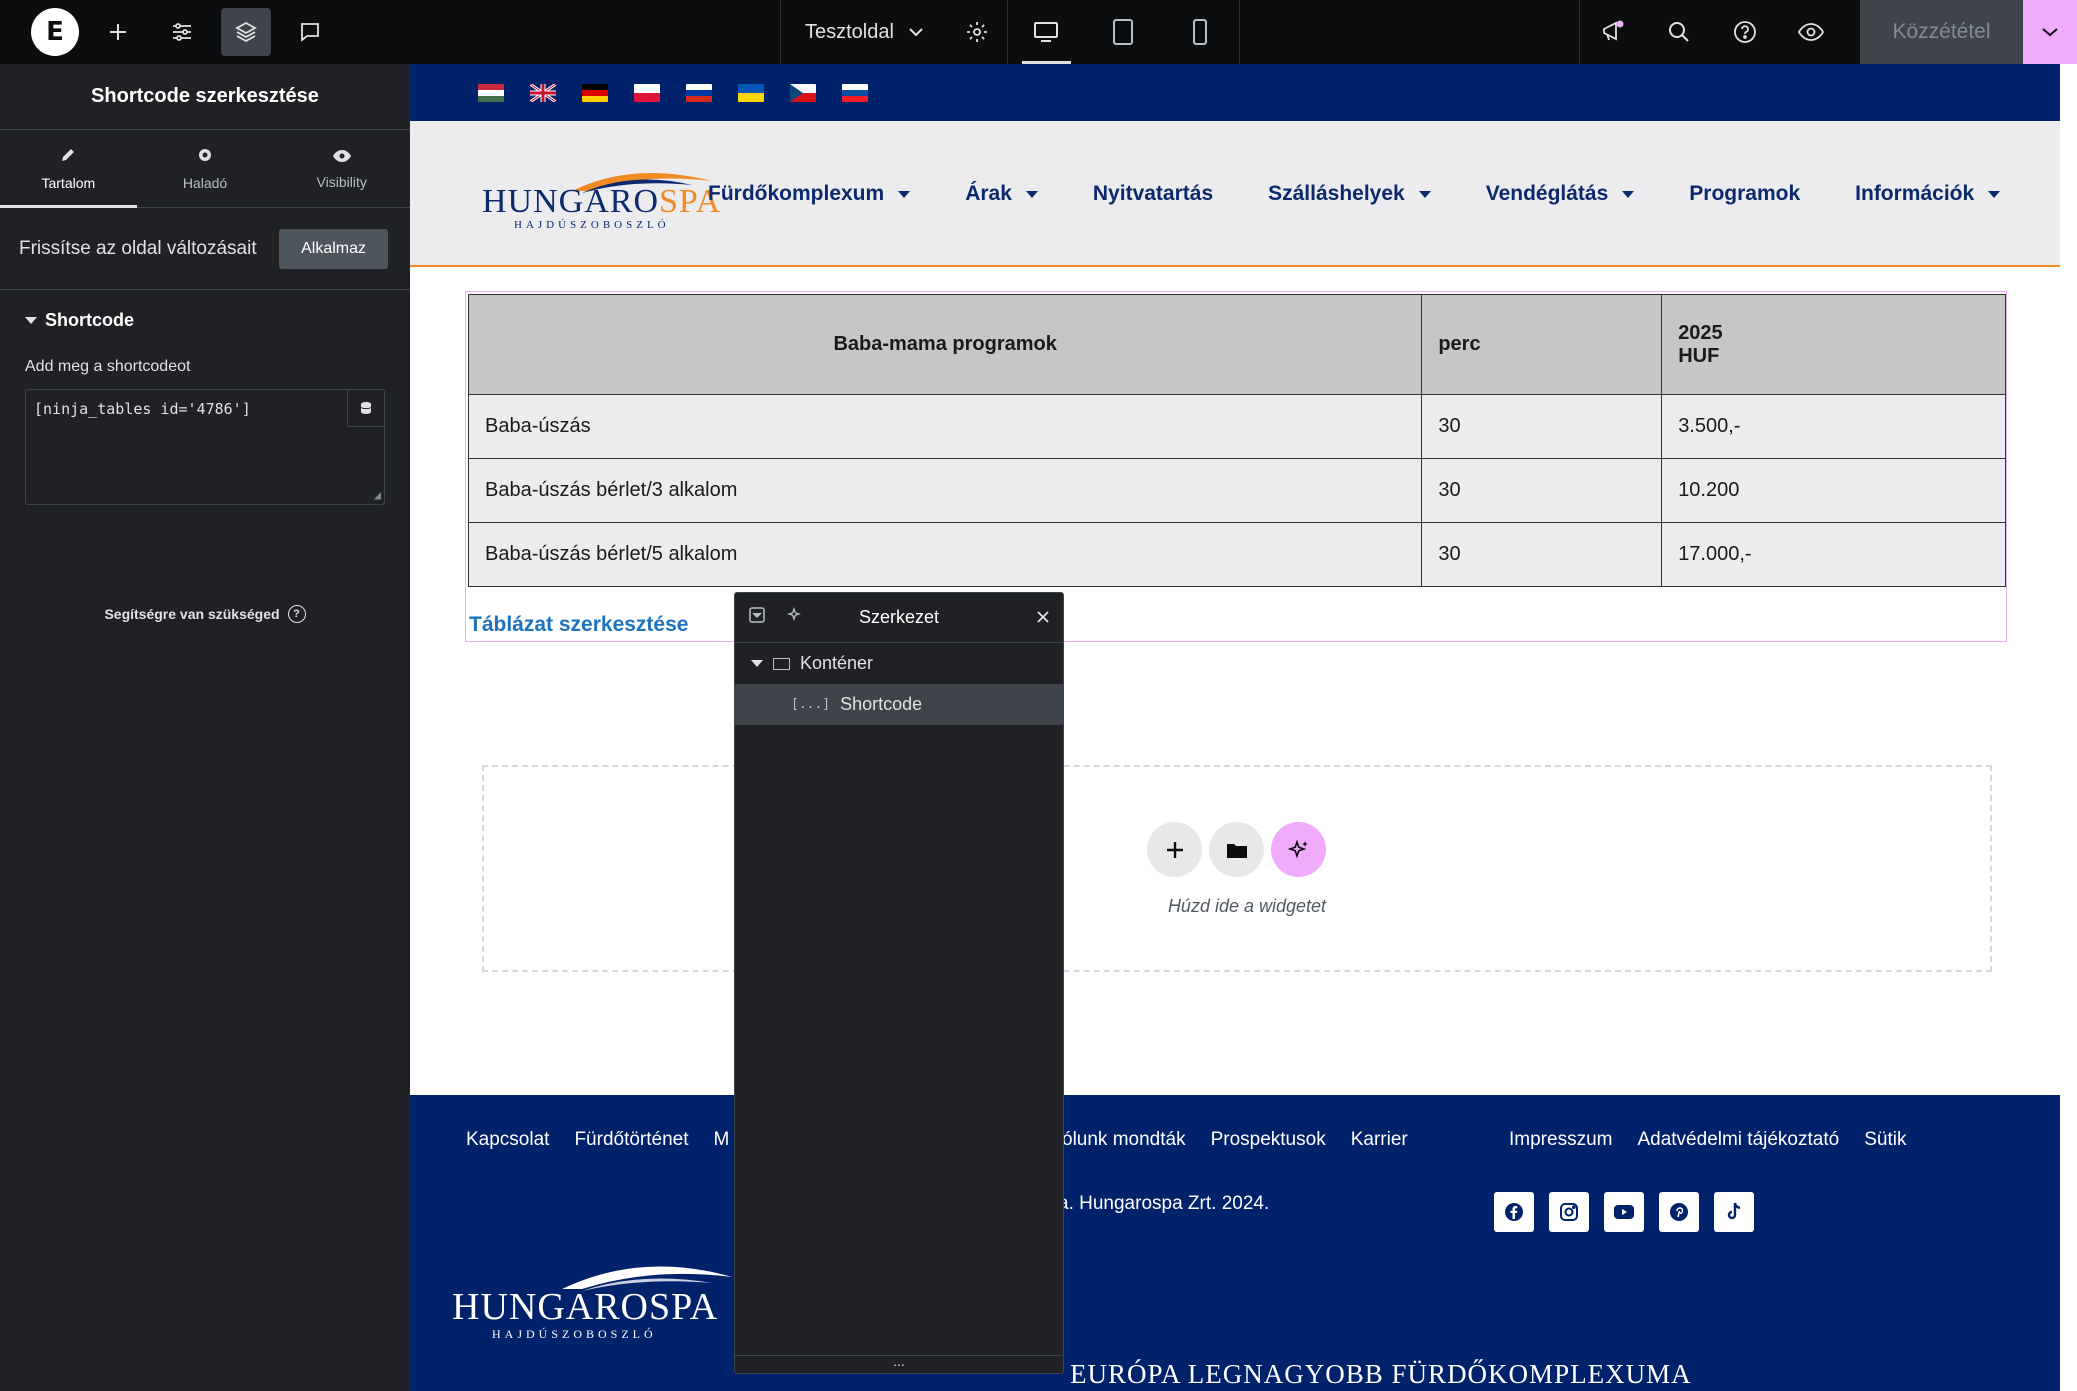 The width and height of the screenshot is (2077, 1391). What do you see at coordinates (1381, 1374) in the screenshot?
I see `footer-slogan: EURÓPA LEGNAGYOBB FÜRDŐKOMPLEXUMA` at bounding box center [1381, 1374].